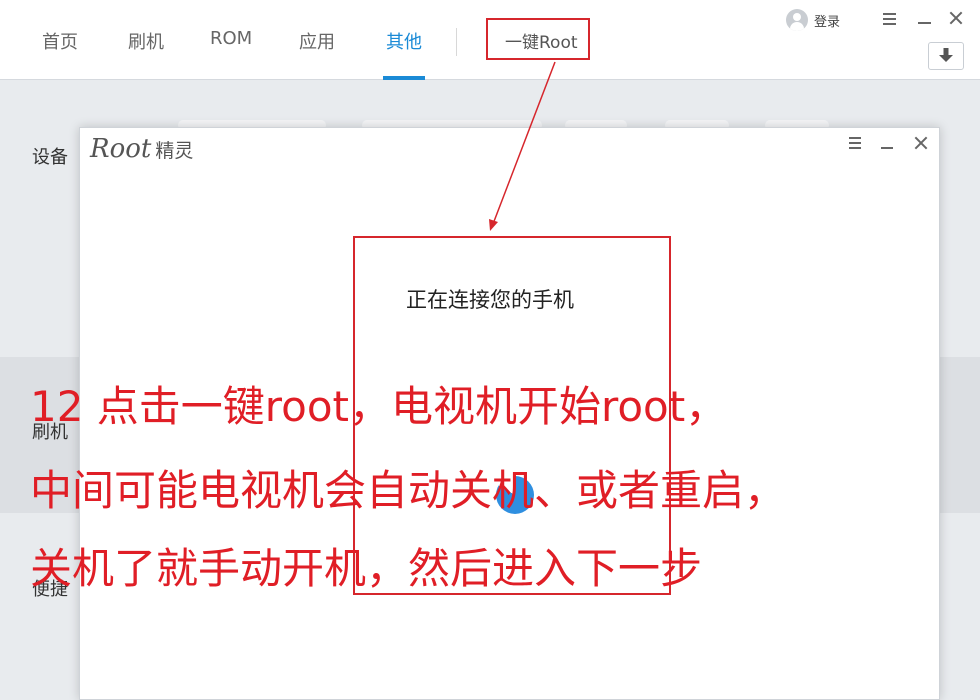 Image resolution: width=980 pixels, height=700 pixels. Describe the element at coordinates (538, 39) in the screenshot. I see `root-tab-highlight-box` at that location.